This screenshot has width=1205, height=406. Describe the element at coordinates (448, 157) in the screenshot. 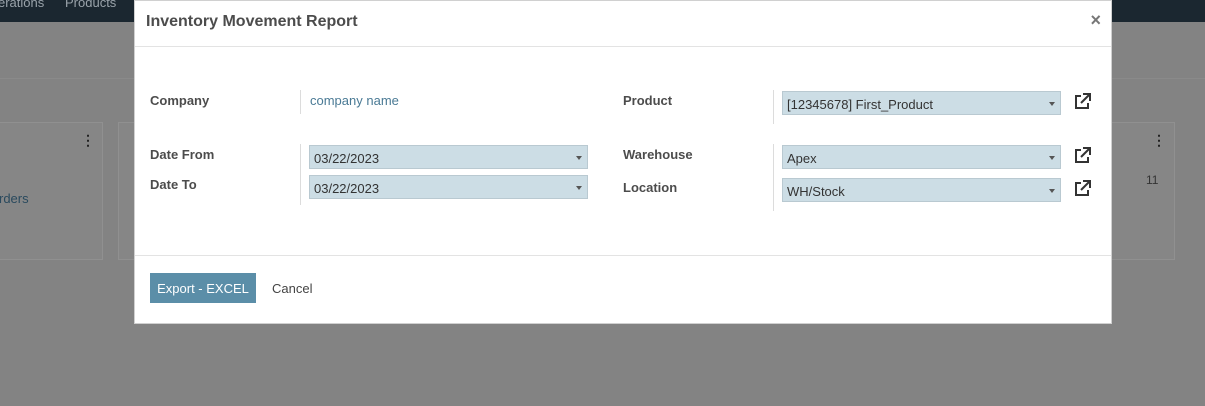

I see `date-from-field: 03/22/2023` at that location.